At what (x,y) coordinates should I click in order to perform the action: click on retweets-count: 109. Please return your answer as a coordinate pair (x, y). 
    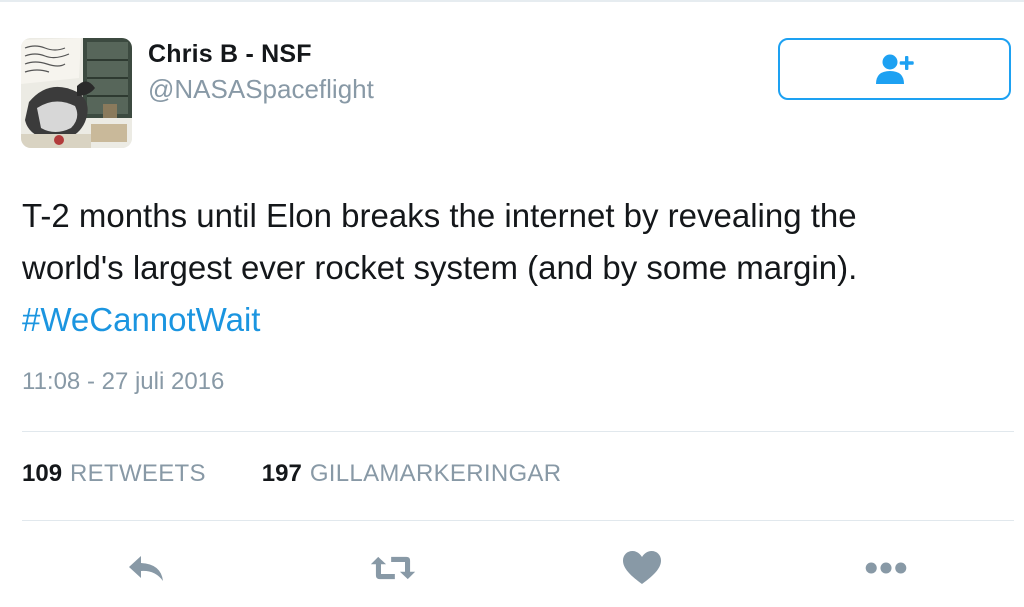
    Looking at the image, I should click on (42, 473).